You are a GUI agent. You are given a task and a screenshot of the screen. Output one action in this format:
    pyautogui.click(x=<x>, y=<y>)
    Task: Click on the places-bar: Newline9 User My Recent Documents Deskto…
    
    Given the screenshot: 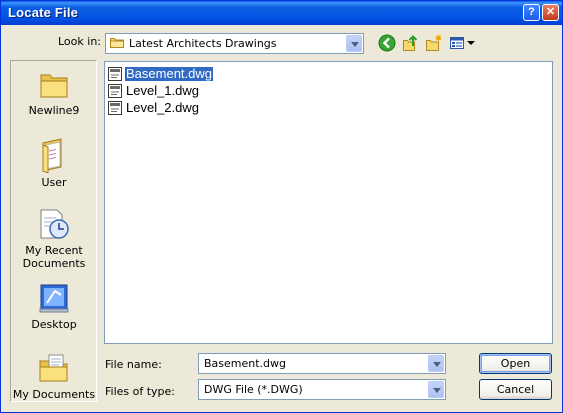 What is the action you would take?
    pyautogui.click(x=53, y=231)
    